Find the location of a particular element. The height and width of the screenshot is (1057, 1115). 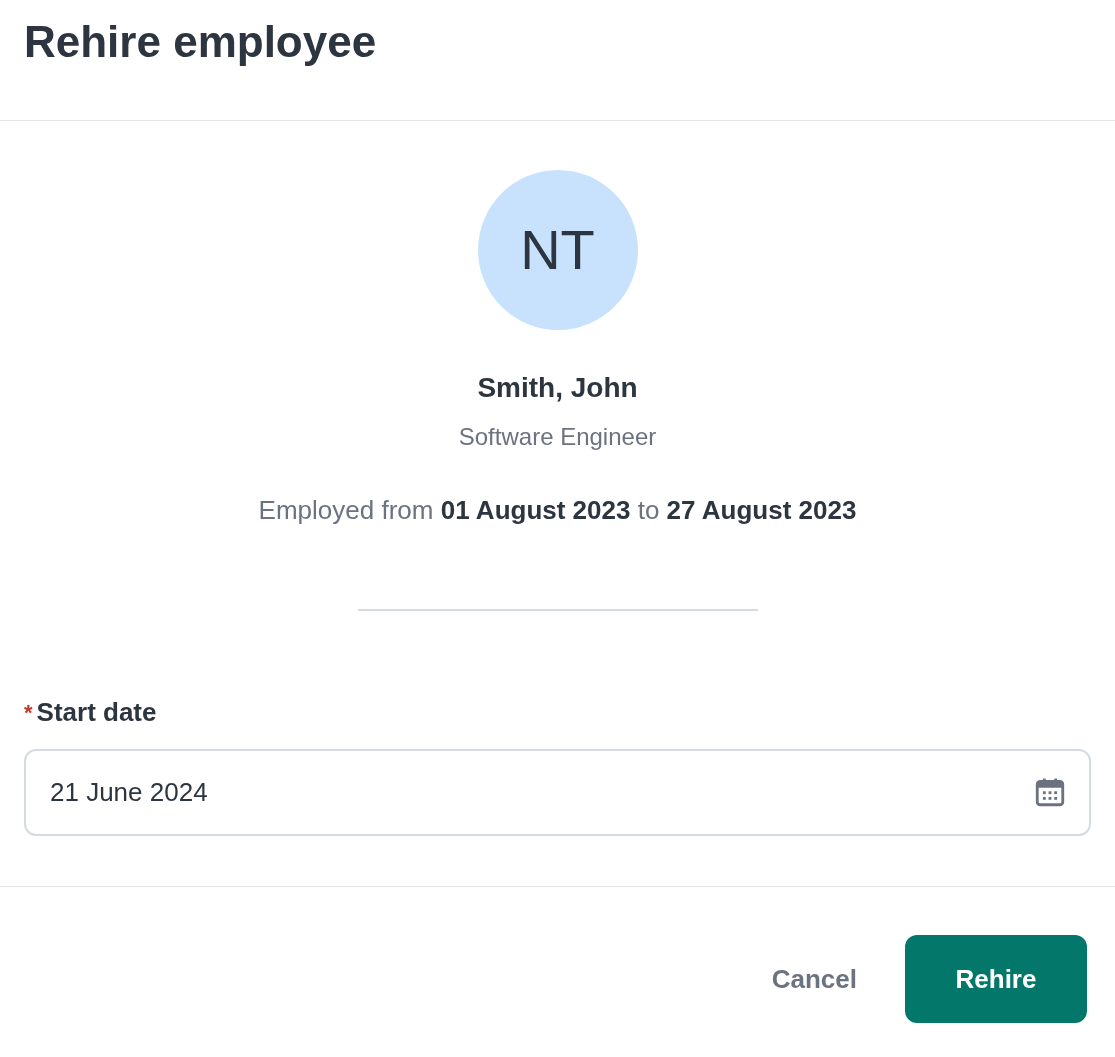

employment-period: Employed from 01 August 2023 to 27 August 2023 is located at coordinates (557, 510).